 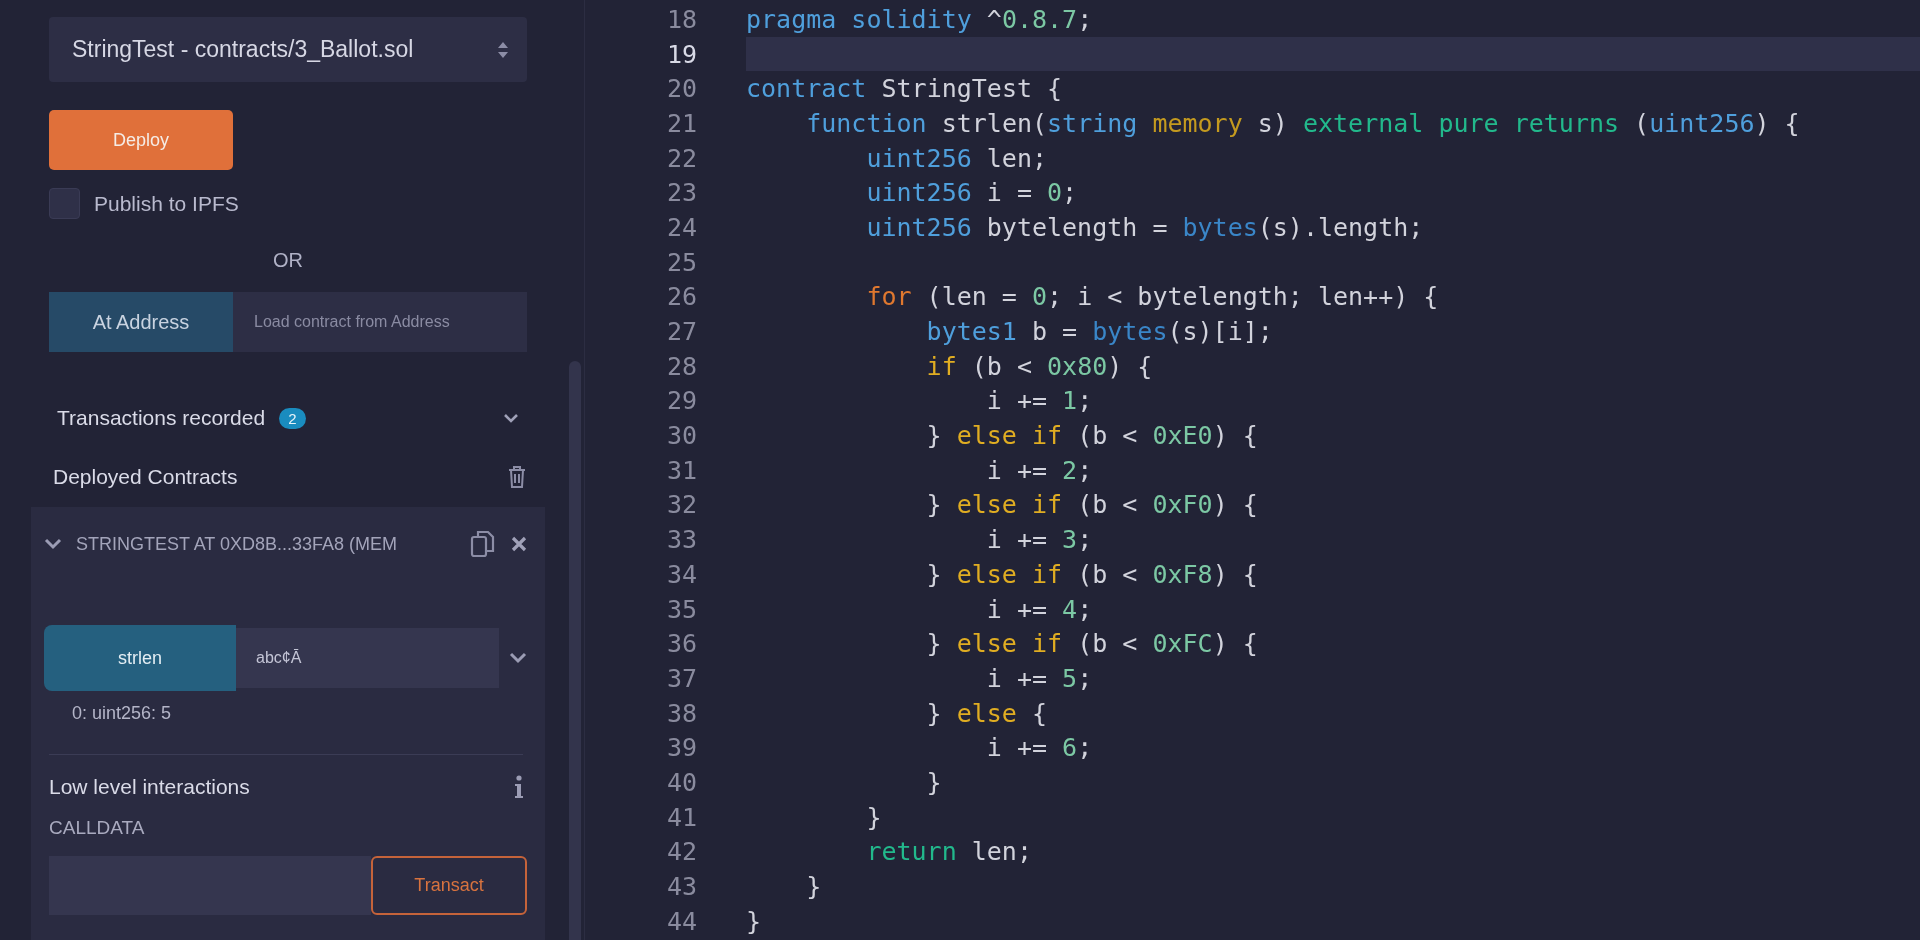 I want to click on calldata-field, so click(x=210, y=885).